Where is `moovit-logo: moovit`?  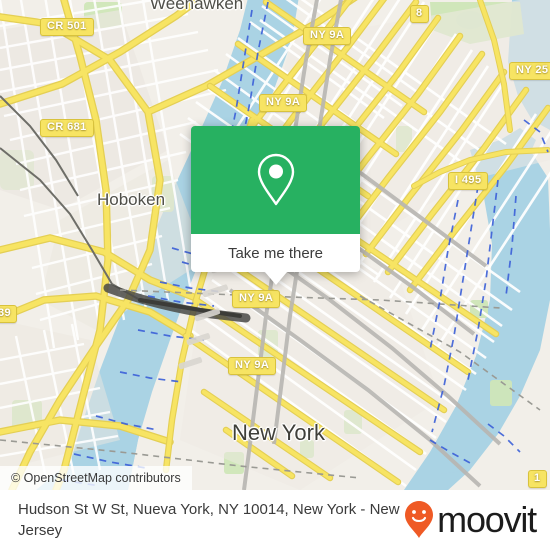 moovit-logo: moovit is located at coordinates (470, 519).